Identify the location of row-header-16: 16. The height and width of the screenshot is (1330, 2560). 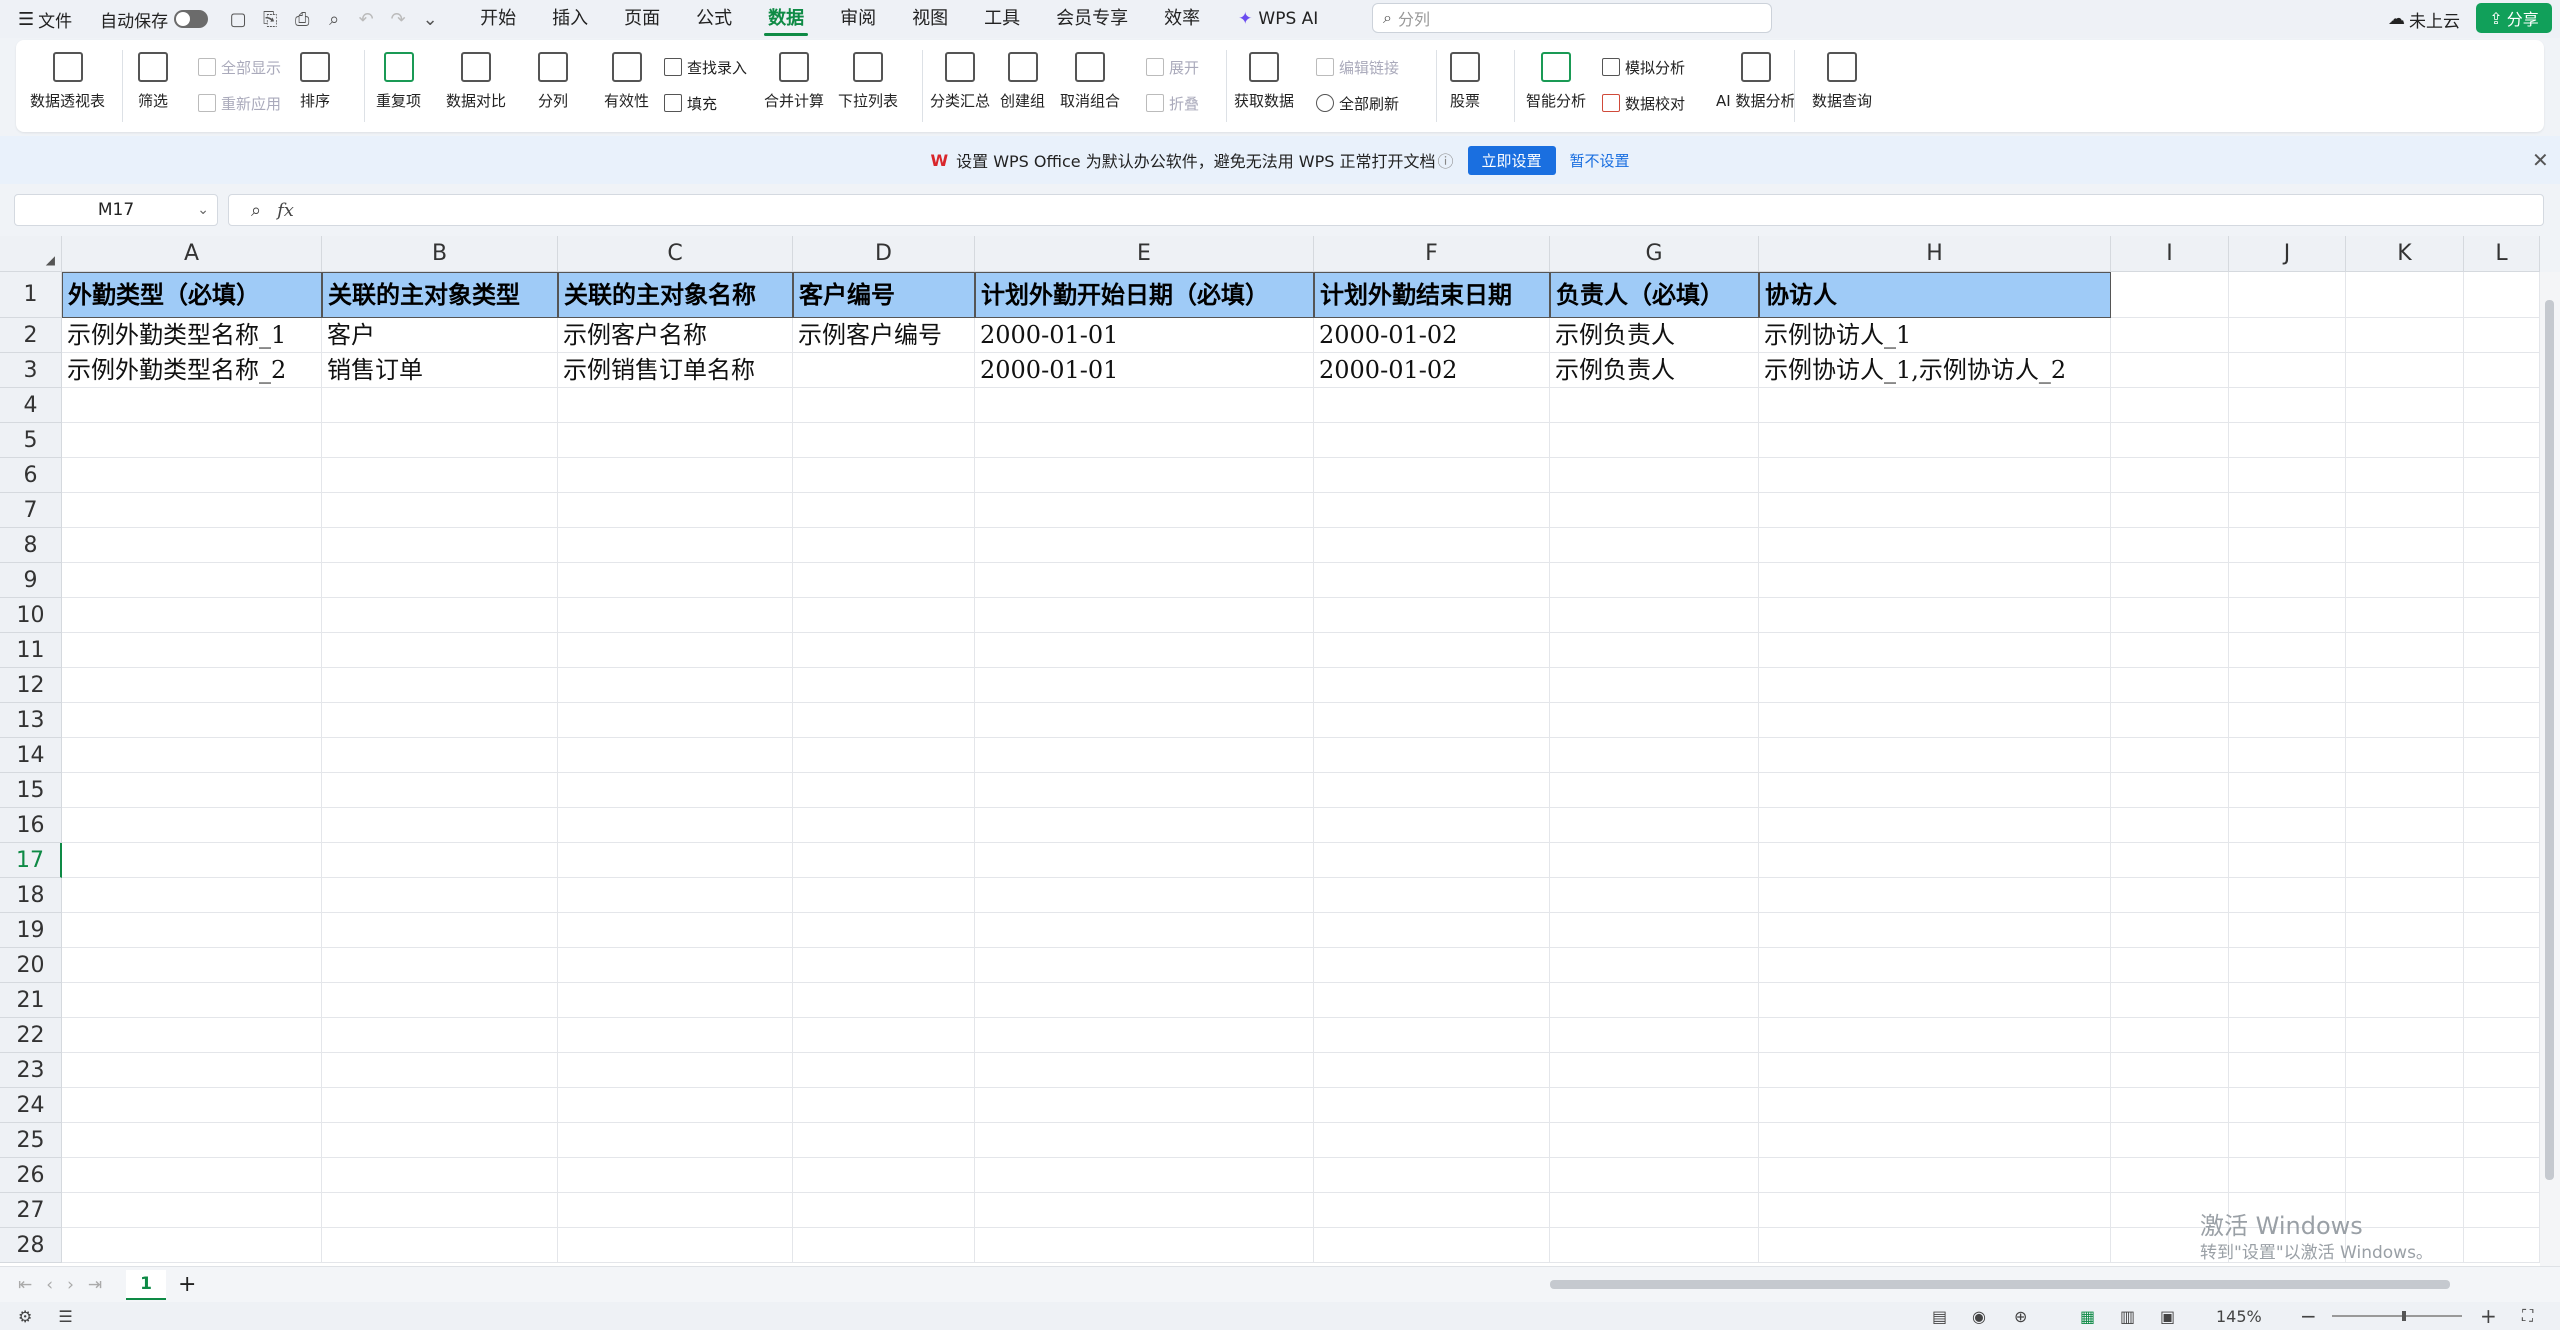
(31, 825).